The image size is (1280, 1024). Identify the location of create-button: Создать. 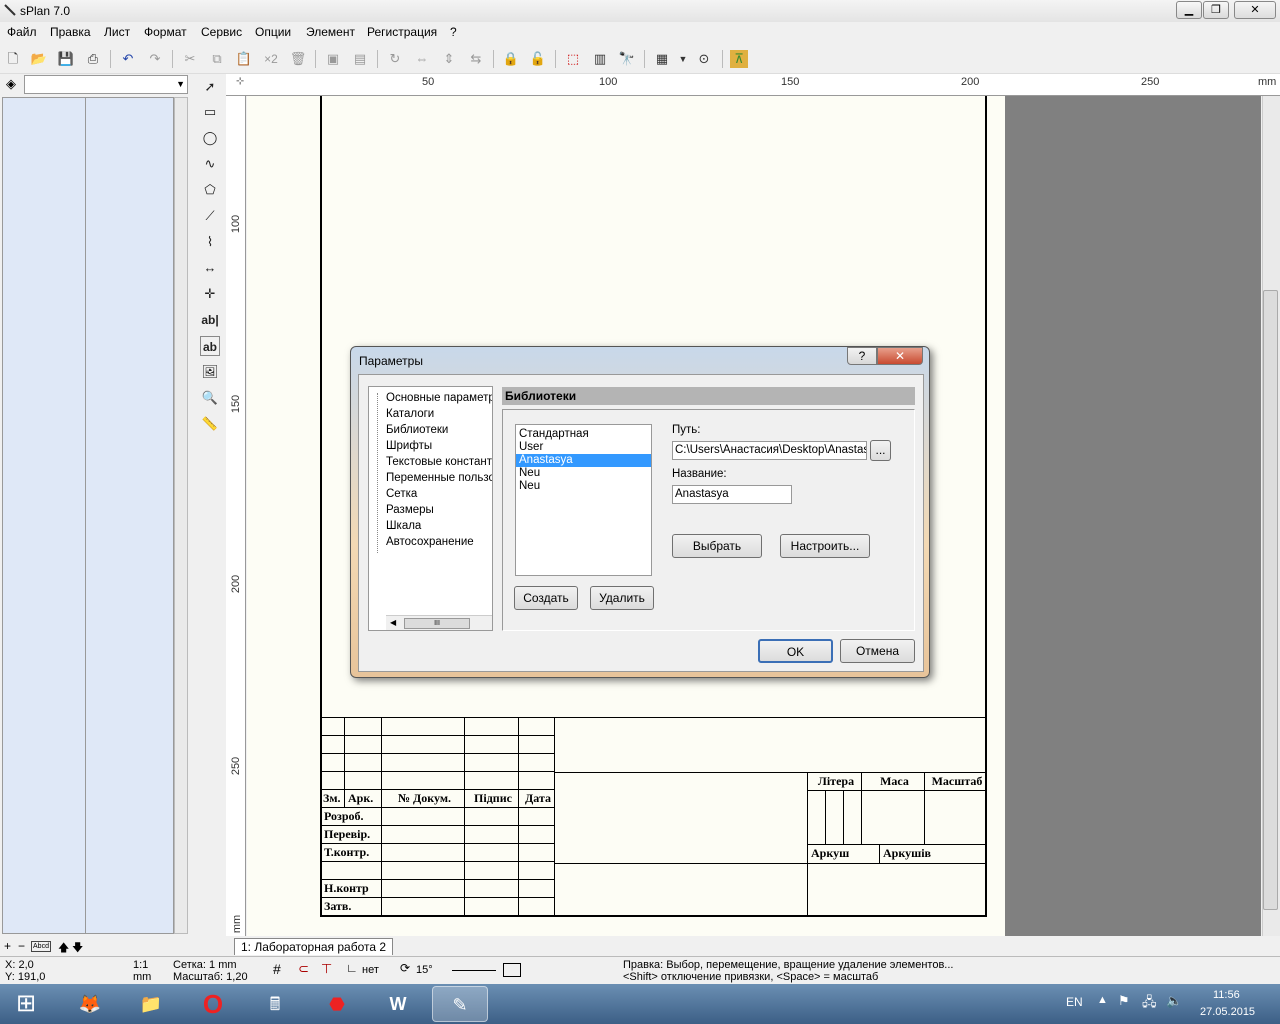
(546, 598).